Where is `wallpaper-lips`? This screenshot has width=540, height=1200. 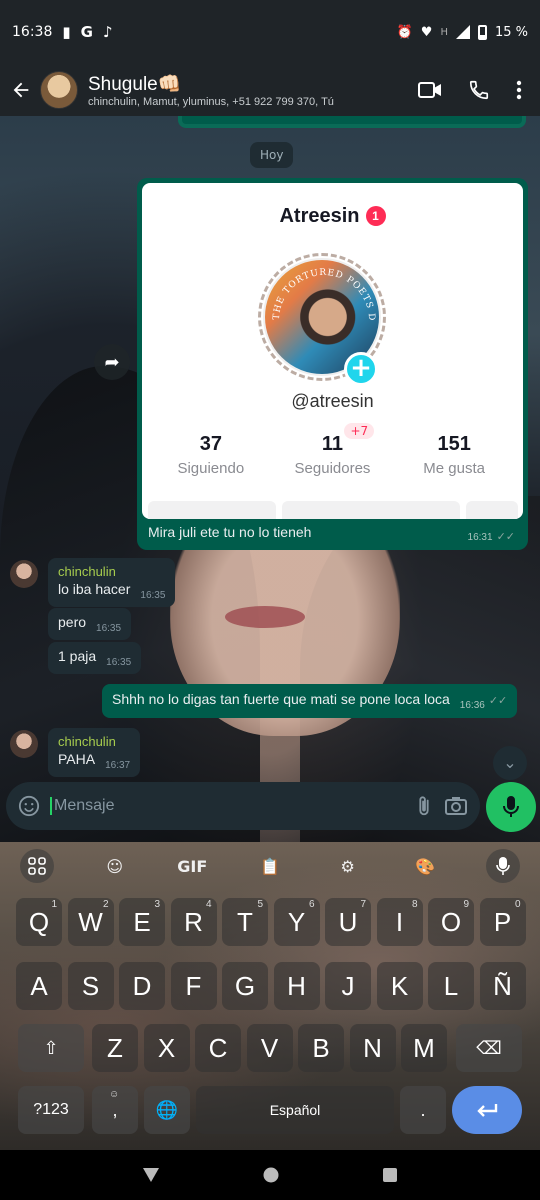 wallpaper-lips is located at coordinates (265, 617).